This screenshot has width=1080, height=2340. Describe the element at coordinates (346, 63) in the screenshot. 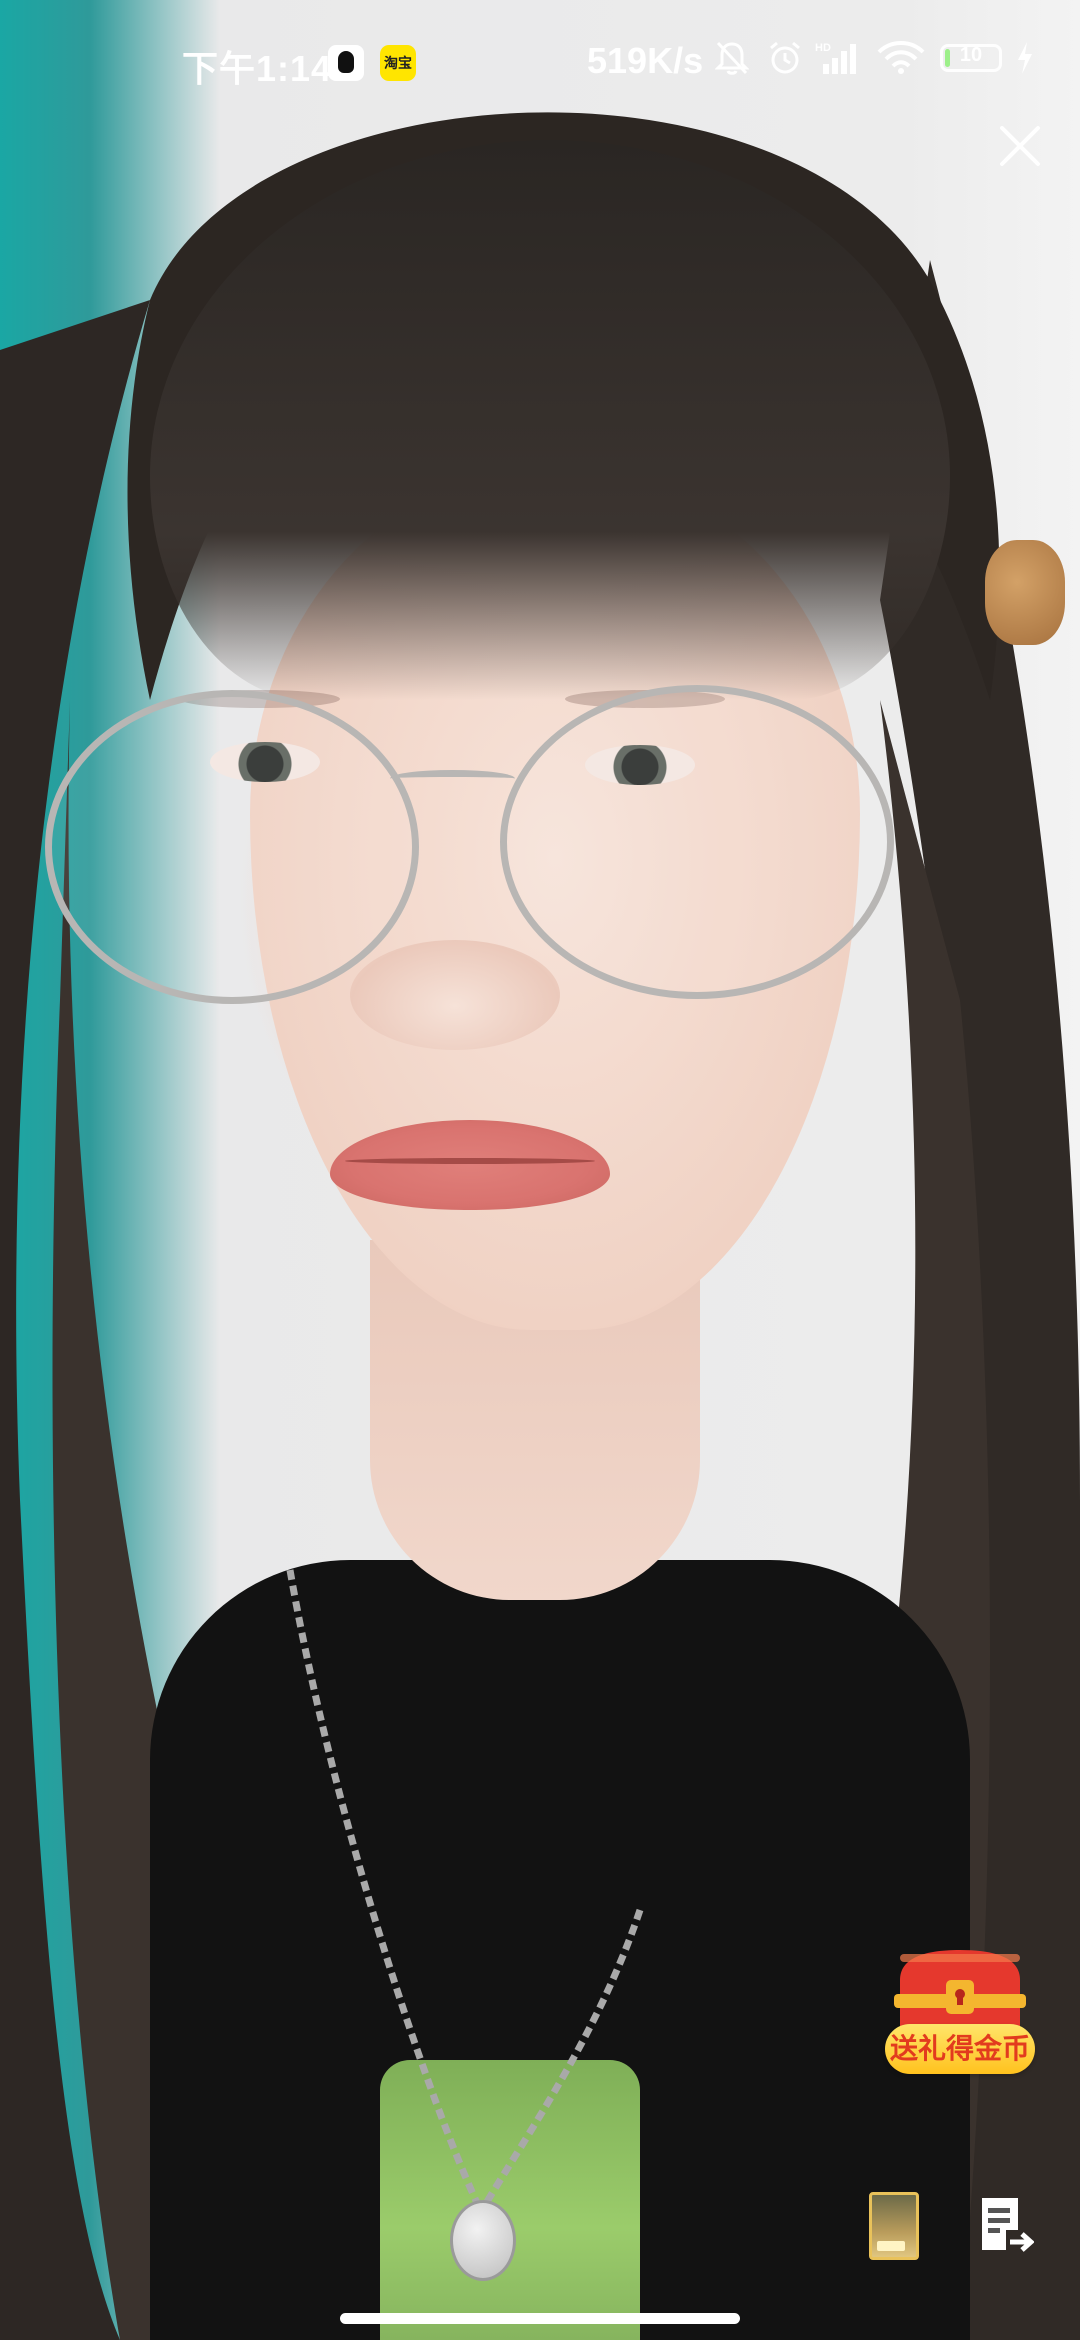

I see `qq-icon` at that location.